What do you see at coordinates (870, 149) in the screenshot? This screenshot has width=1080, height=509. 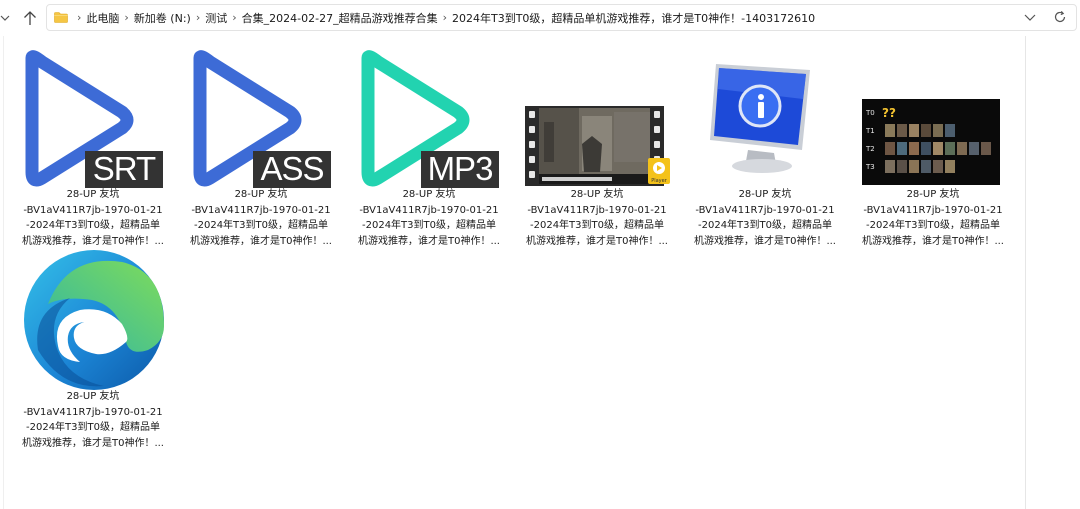 I see `tier-label: T2` at bounding box center [870, 149].